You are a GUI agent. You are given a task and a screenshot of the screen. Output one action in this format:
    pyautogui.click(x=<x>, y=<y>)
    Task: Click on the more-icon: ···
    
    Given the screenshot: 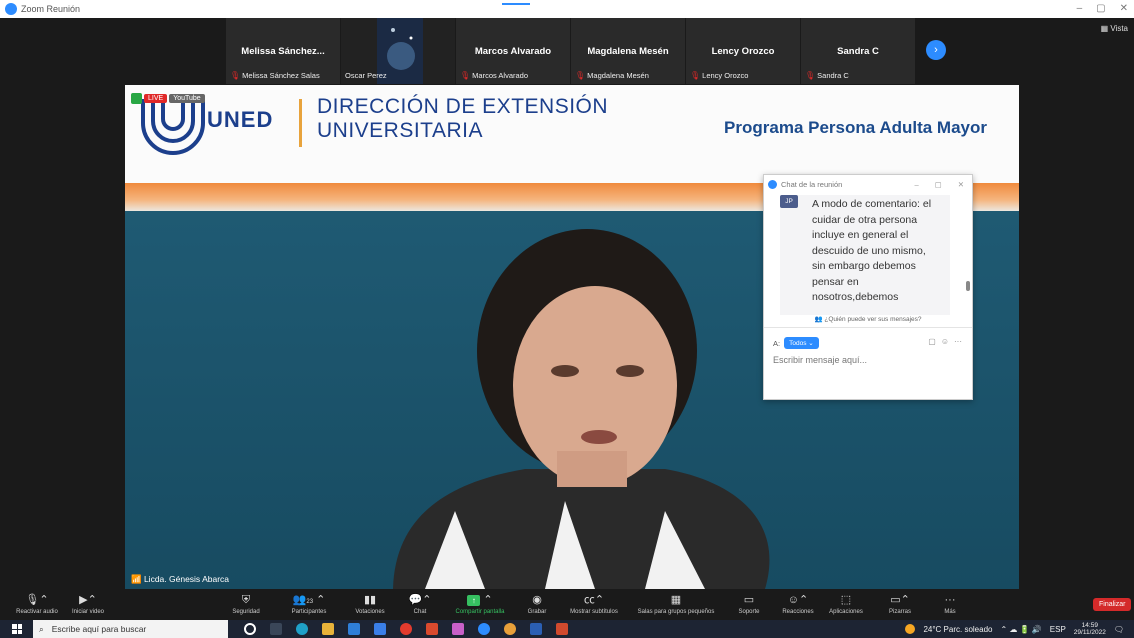 What is the action you would take?
    pyautogui.click(x=958, y=341)
    